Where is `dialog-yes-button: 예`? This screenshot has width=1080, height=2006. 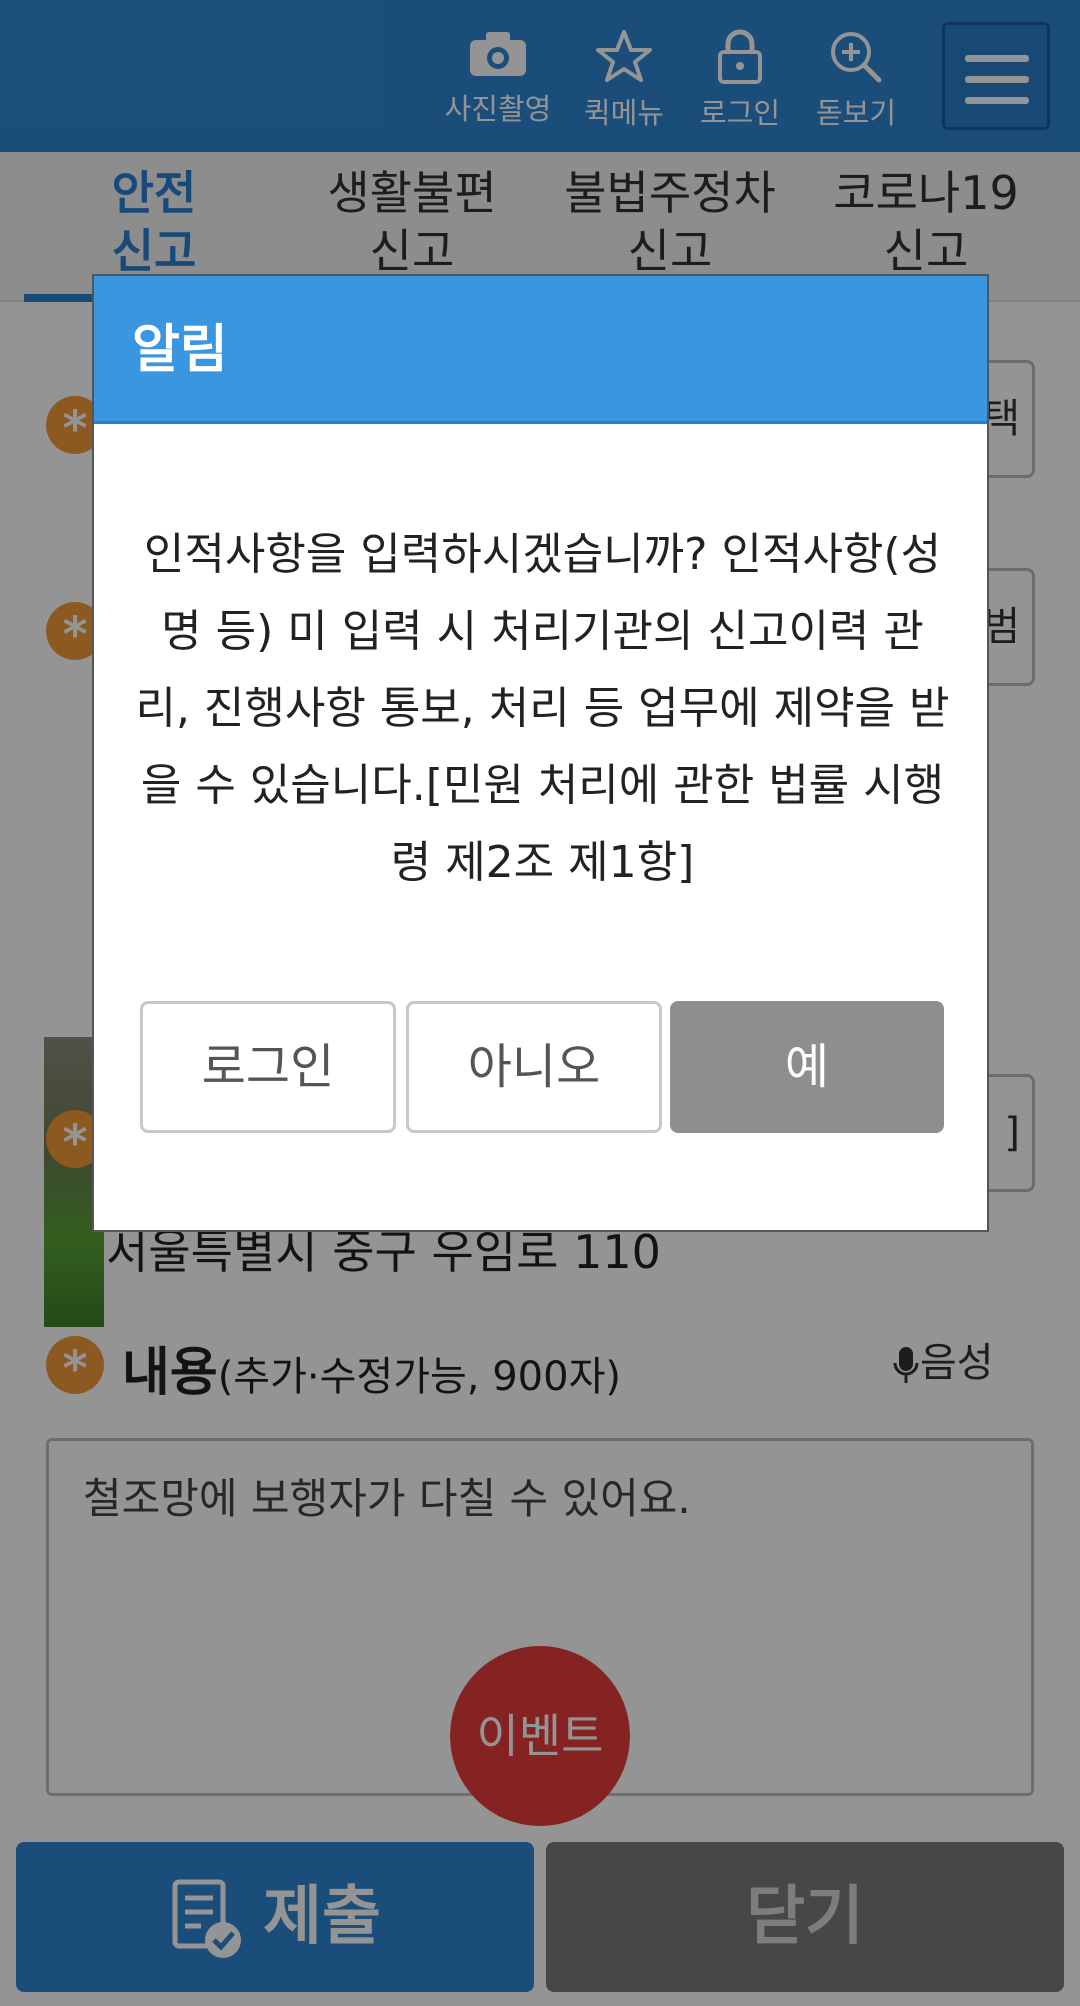
dialog-yes-button: 예 is located at coordinates (807, 1067).